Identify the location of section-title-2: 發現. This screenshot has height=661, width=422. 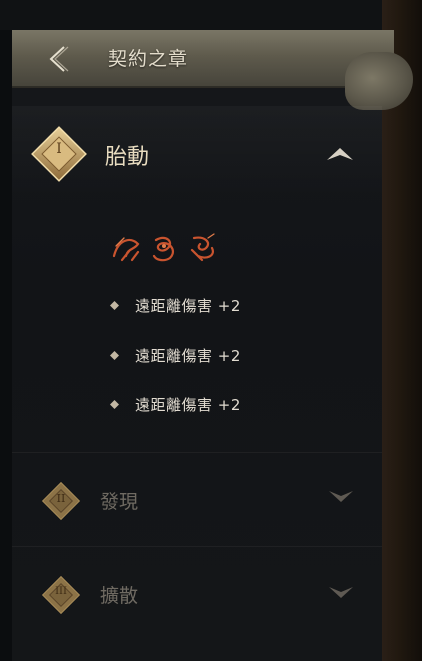
(119, 502).